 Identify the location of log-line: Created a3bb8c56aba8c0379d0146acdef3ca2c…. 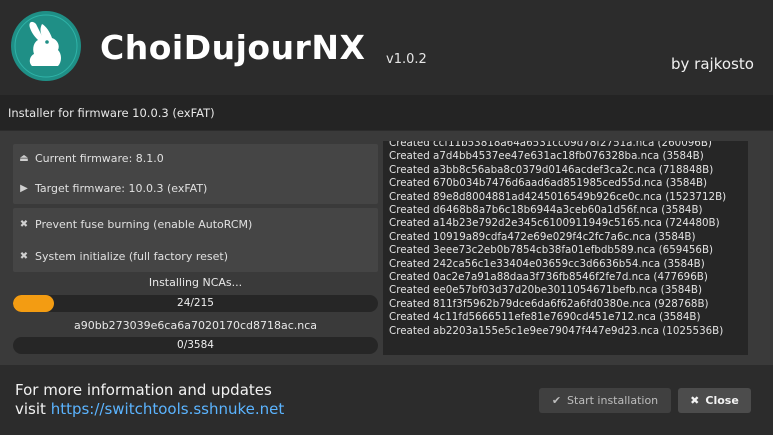
(551, 169).